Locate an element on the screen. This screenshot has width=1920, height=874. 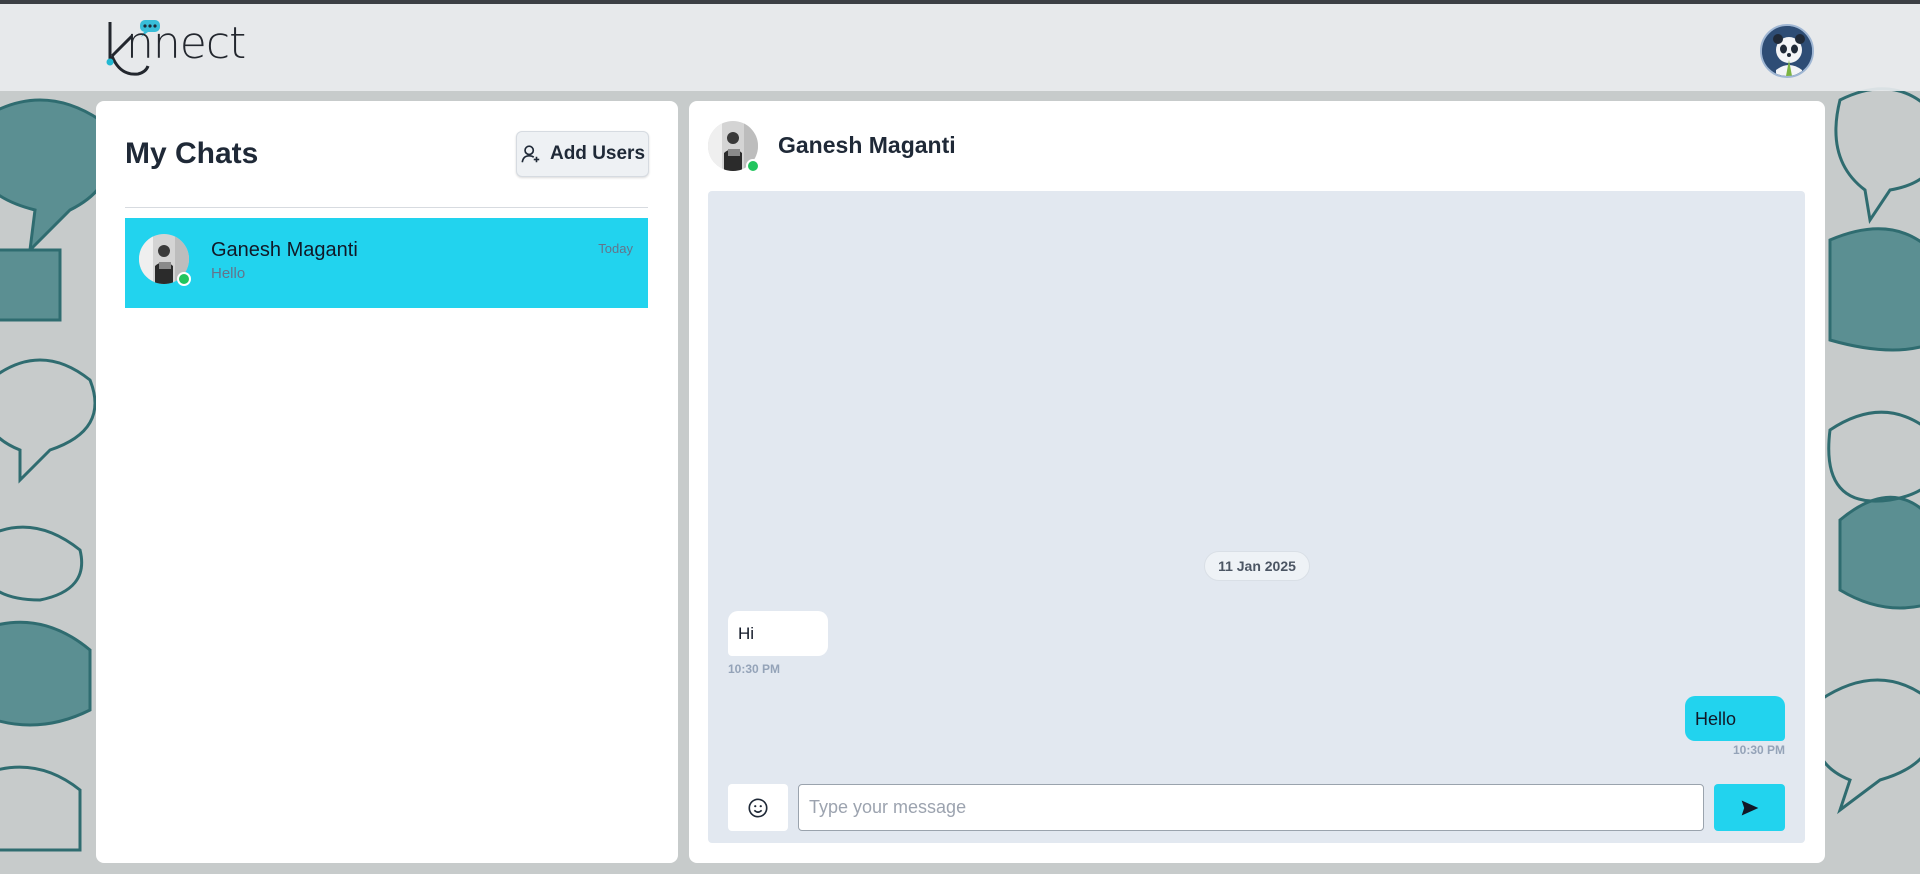
outgoing-message-bubble: Hello is located at coordinates (1735, 718).